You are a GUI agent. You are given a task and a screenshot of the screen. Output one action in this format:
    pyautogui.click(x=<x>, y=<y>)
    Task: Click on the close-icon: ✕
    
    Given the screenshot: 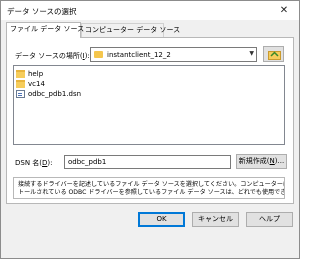 What is the action you would take?
    pyautogui.click(x=284, y=10)
    